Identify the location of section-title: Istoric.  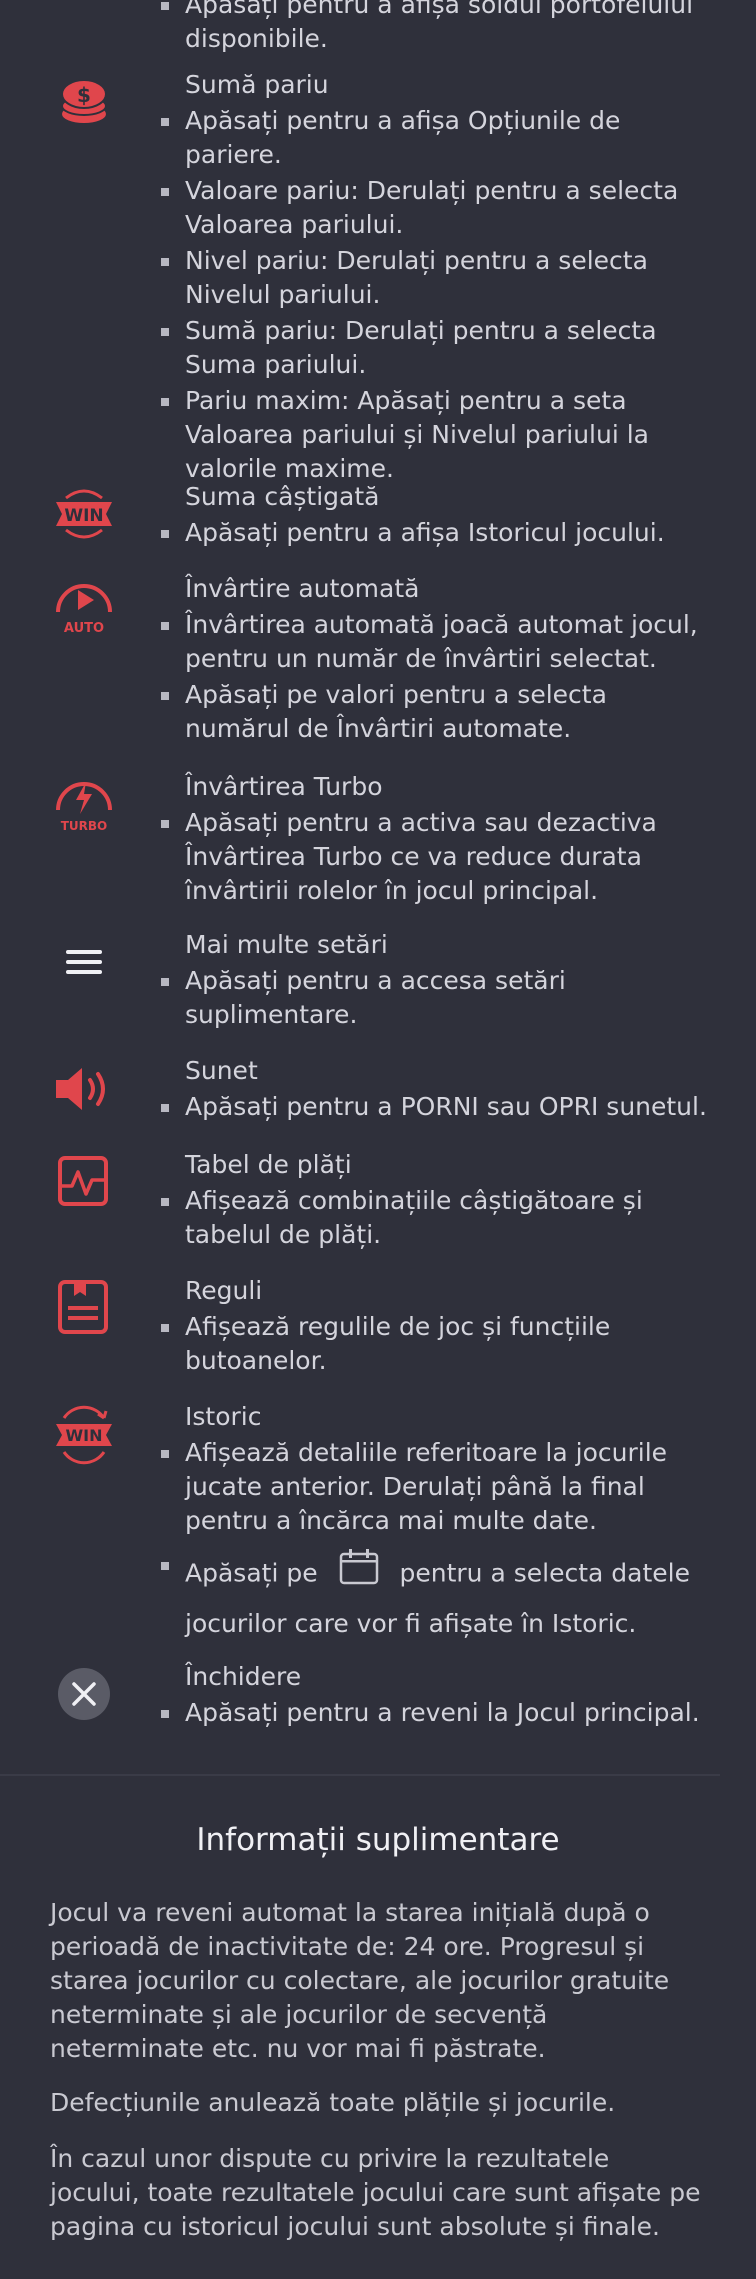
(223, 1416).